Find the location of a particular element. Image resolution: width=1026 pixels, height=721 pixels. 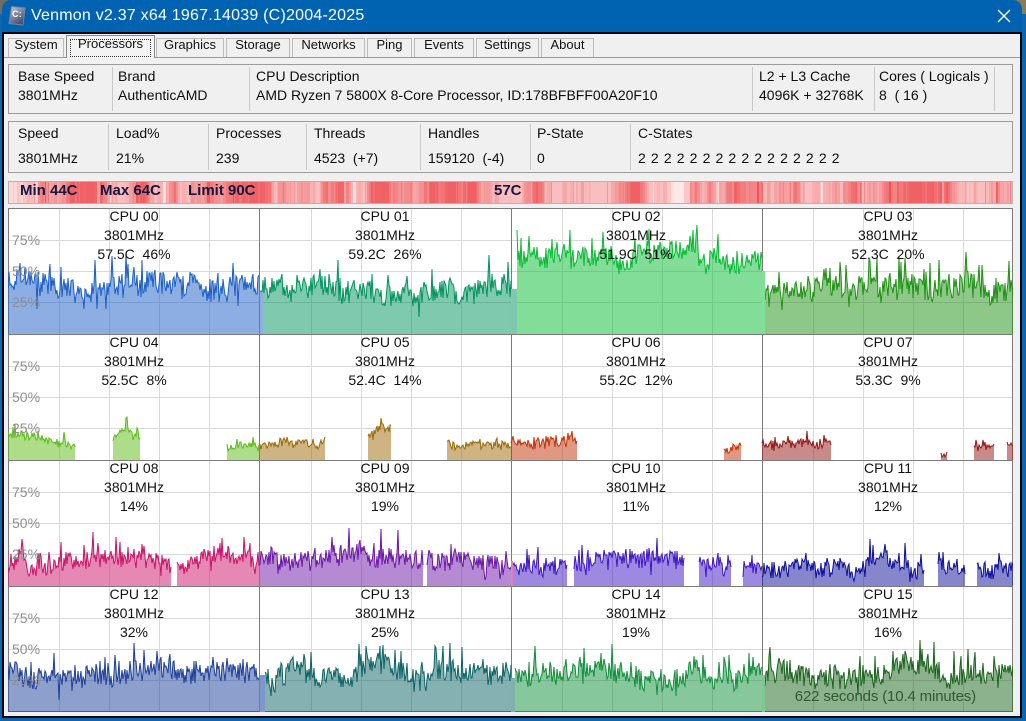

svg-text: CPU 04 is located at coordinates (133, 342).